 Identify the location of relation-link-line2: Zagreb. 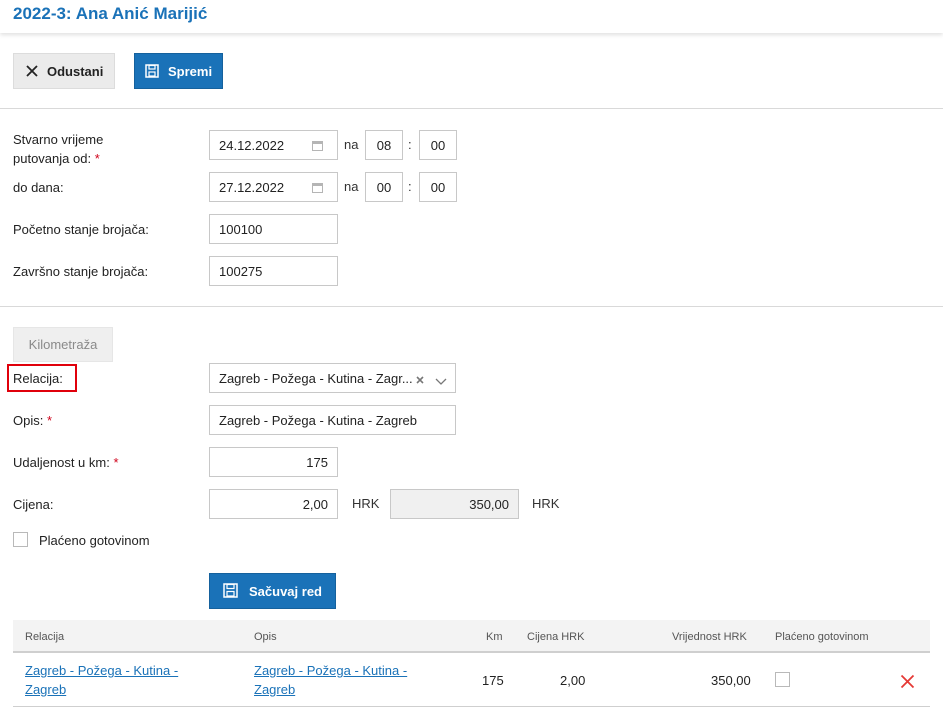
(45, 689).